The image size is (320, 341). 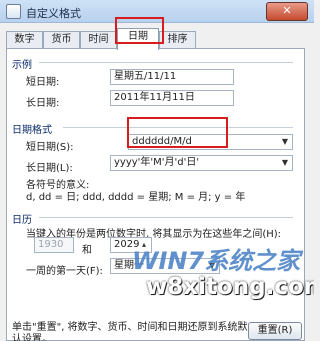 I want to click on calendar-divider, so click(x=166, y=217).